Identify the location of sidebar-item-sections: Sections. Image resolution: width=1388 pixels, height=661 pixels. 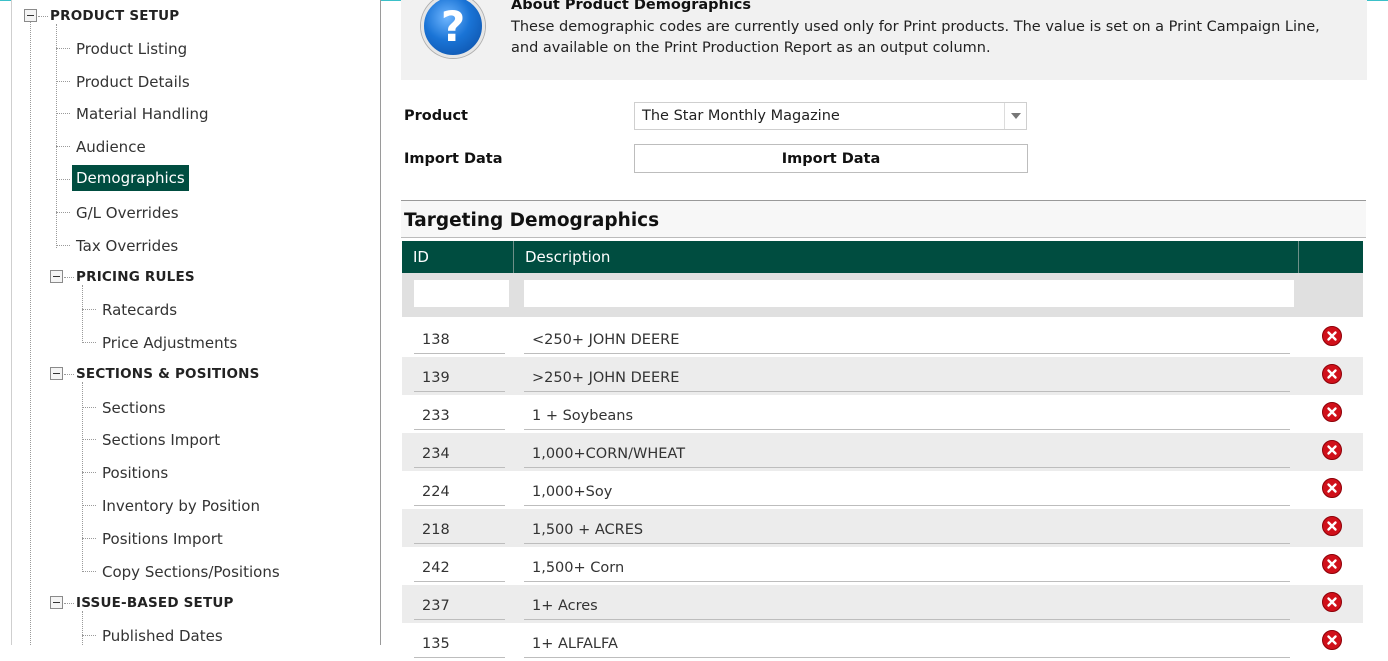
(134, 408).